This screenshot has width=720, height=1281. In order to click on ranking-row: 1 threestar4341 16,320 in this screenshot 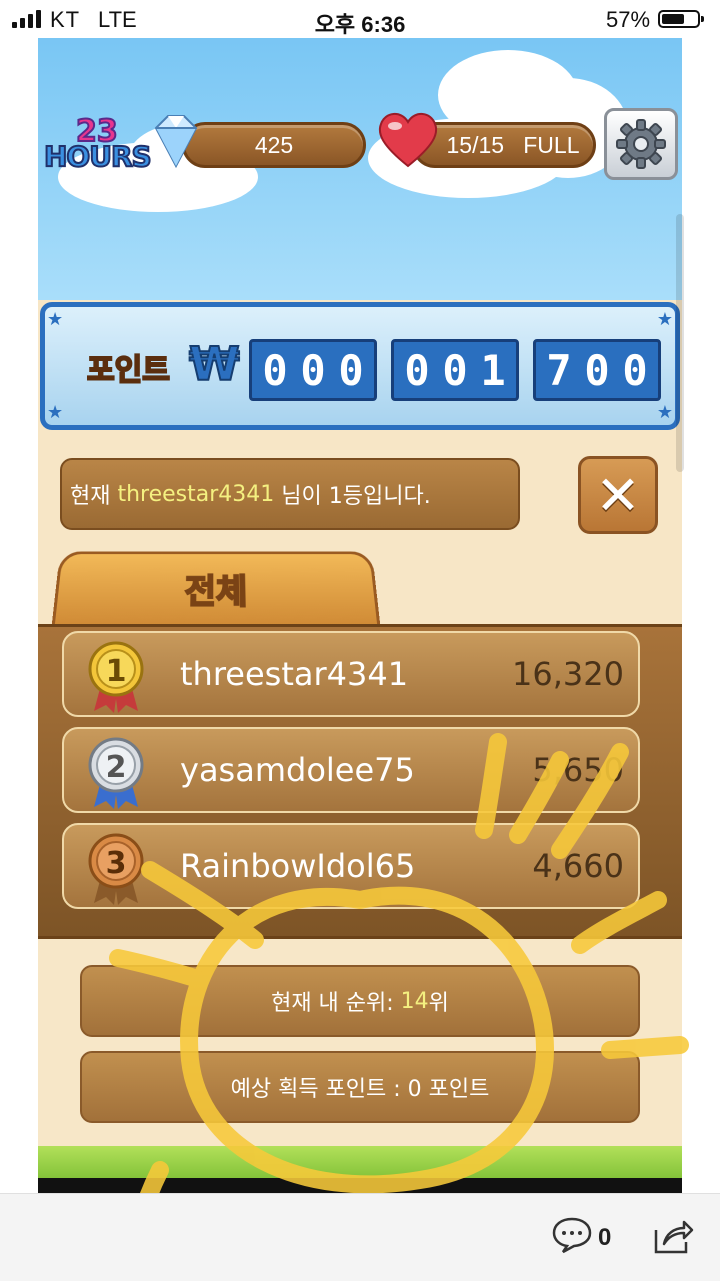, I will do `click(351, 674)`.